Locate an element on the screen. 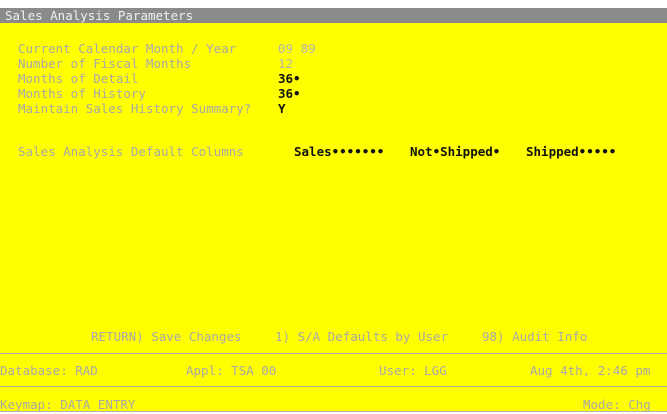 The height and width of the screenshot is (414, 667). months-of-history-label: Months of History is located at coordinates (82, 93).